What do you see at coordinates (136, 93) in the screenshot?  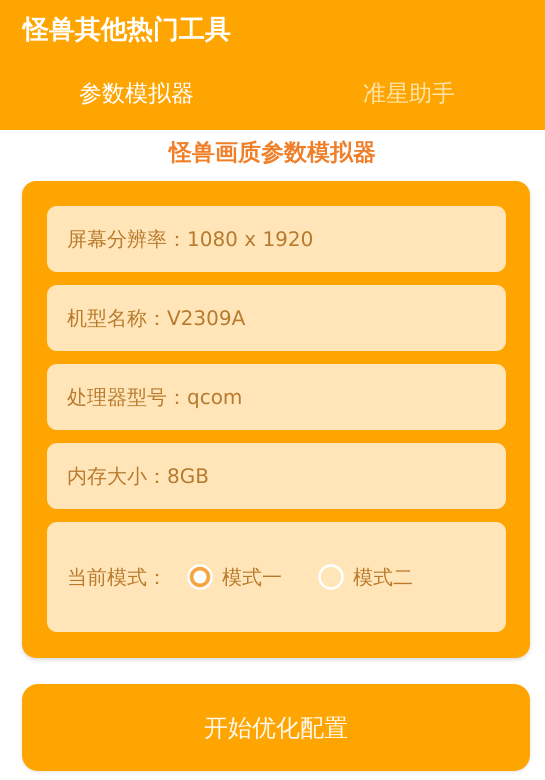 I see `tab: 参数模拟器` at bounding box center [136, 93].